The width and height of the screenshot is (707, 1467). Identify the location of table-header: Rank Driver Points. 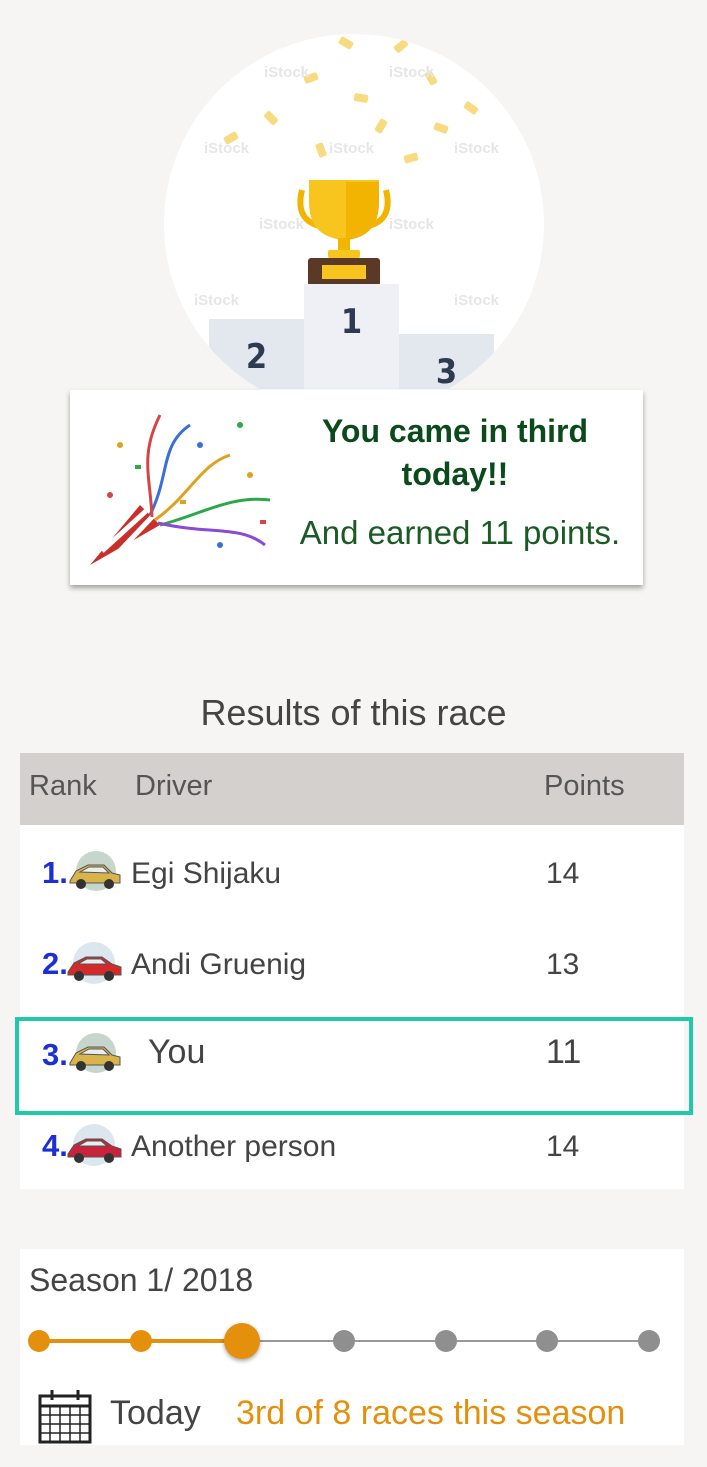
(352, 789).